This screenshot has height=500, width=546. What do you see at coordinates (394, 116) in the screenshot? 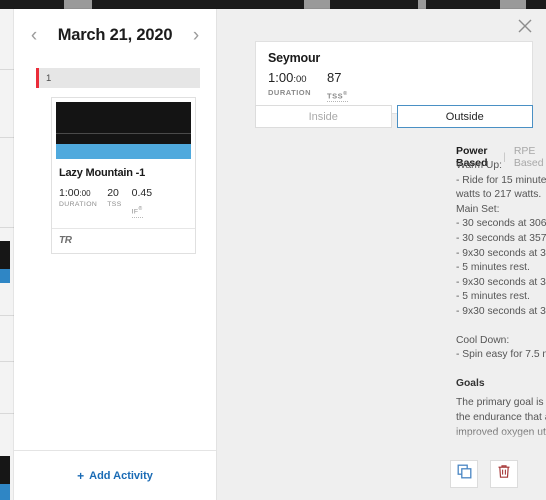
I see `inside-outside-toggle: Inside Outside` at bounding box center [394, 116].